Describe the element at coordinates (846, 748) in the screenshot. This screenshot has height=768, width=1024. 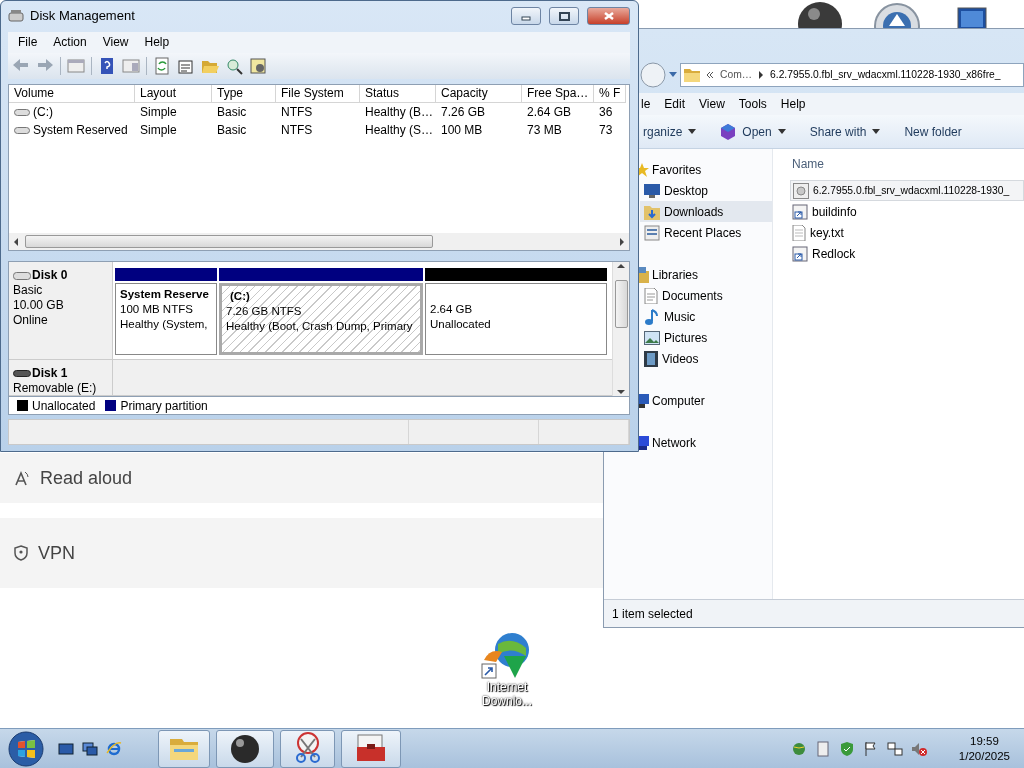
I see `shield-check-icon` at that location.